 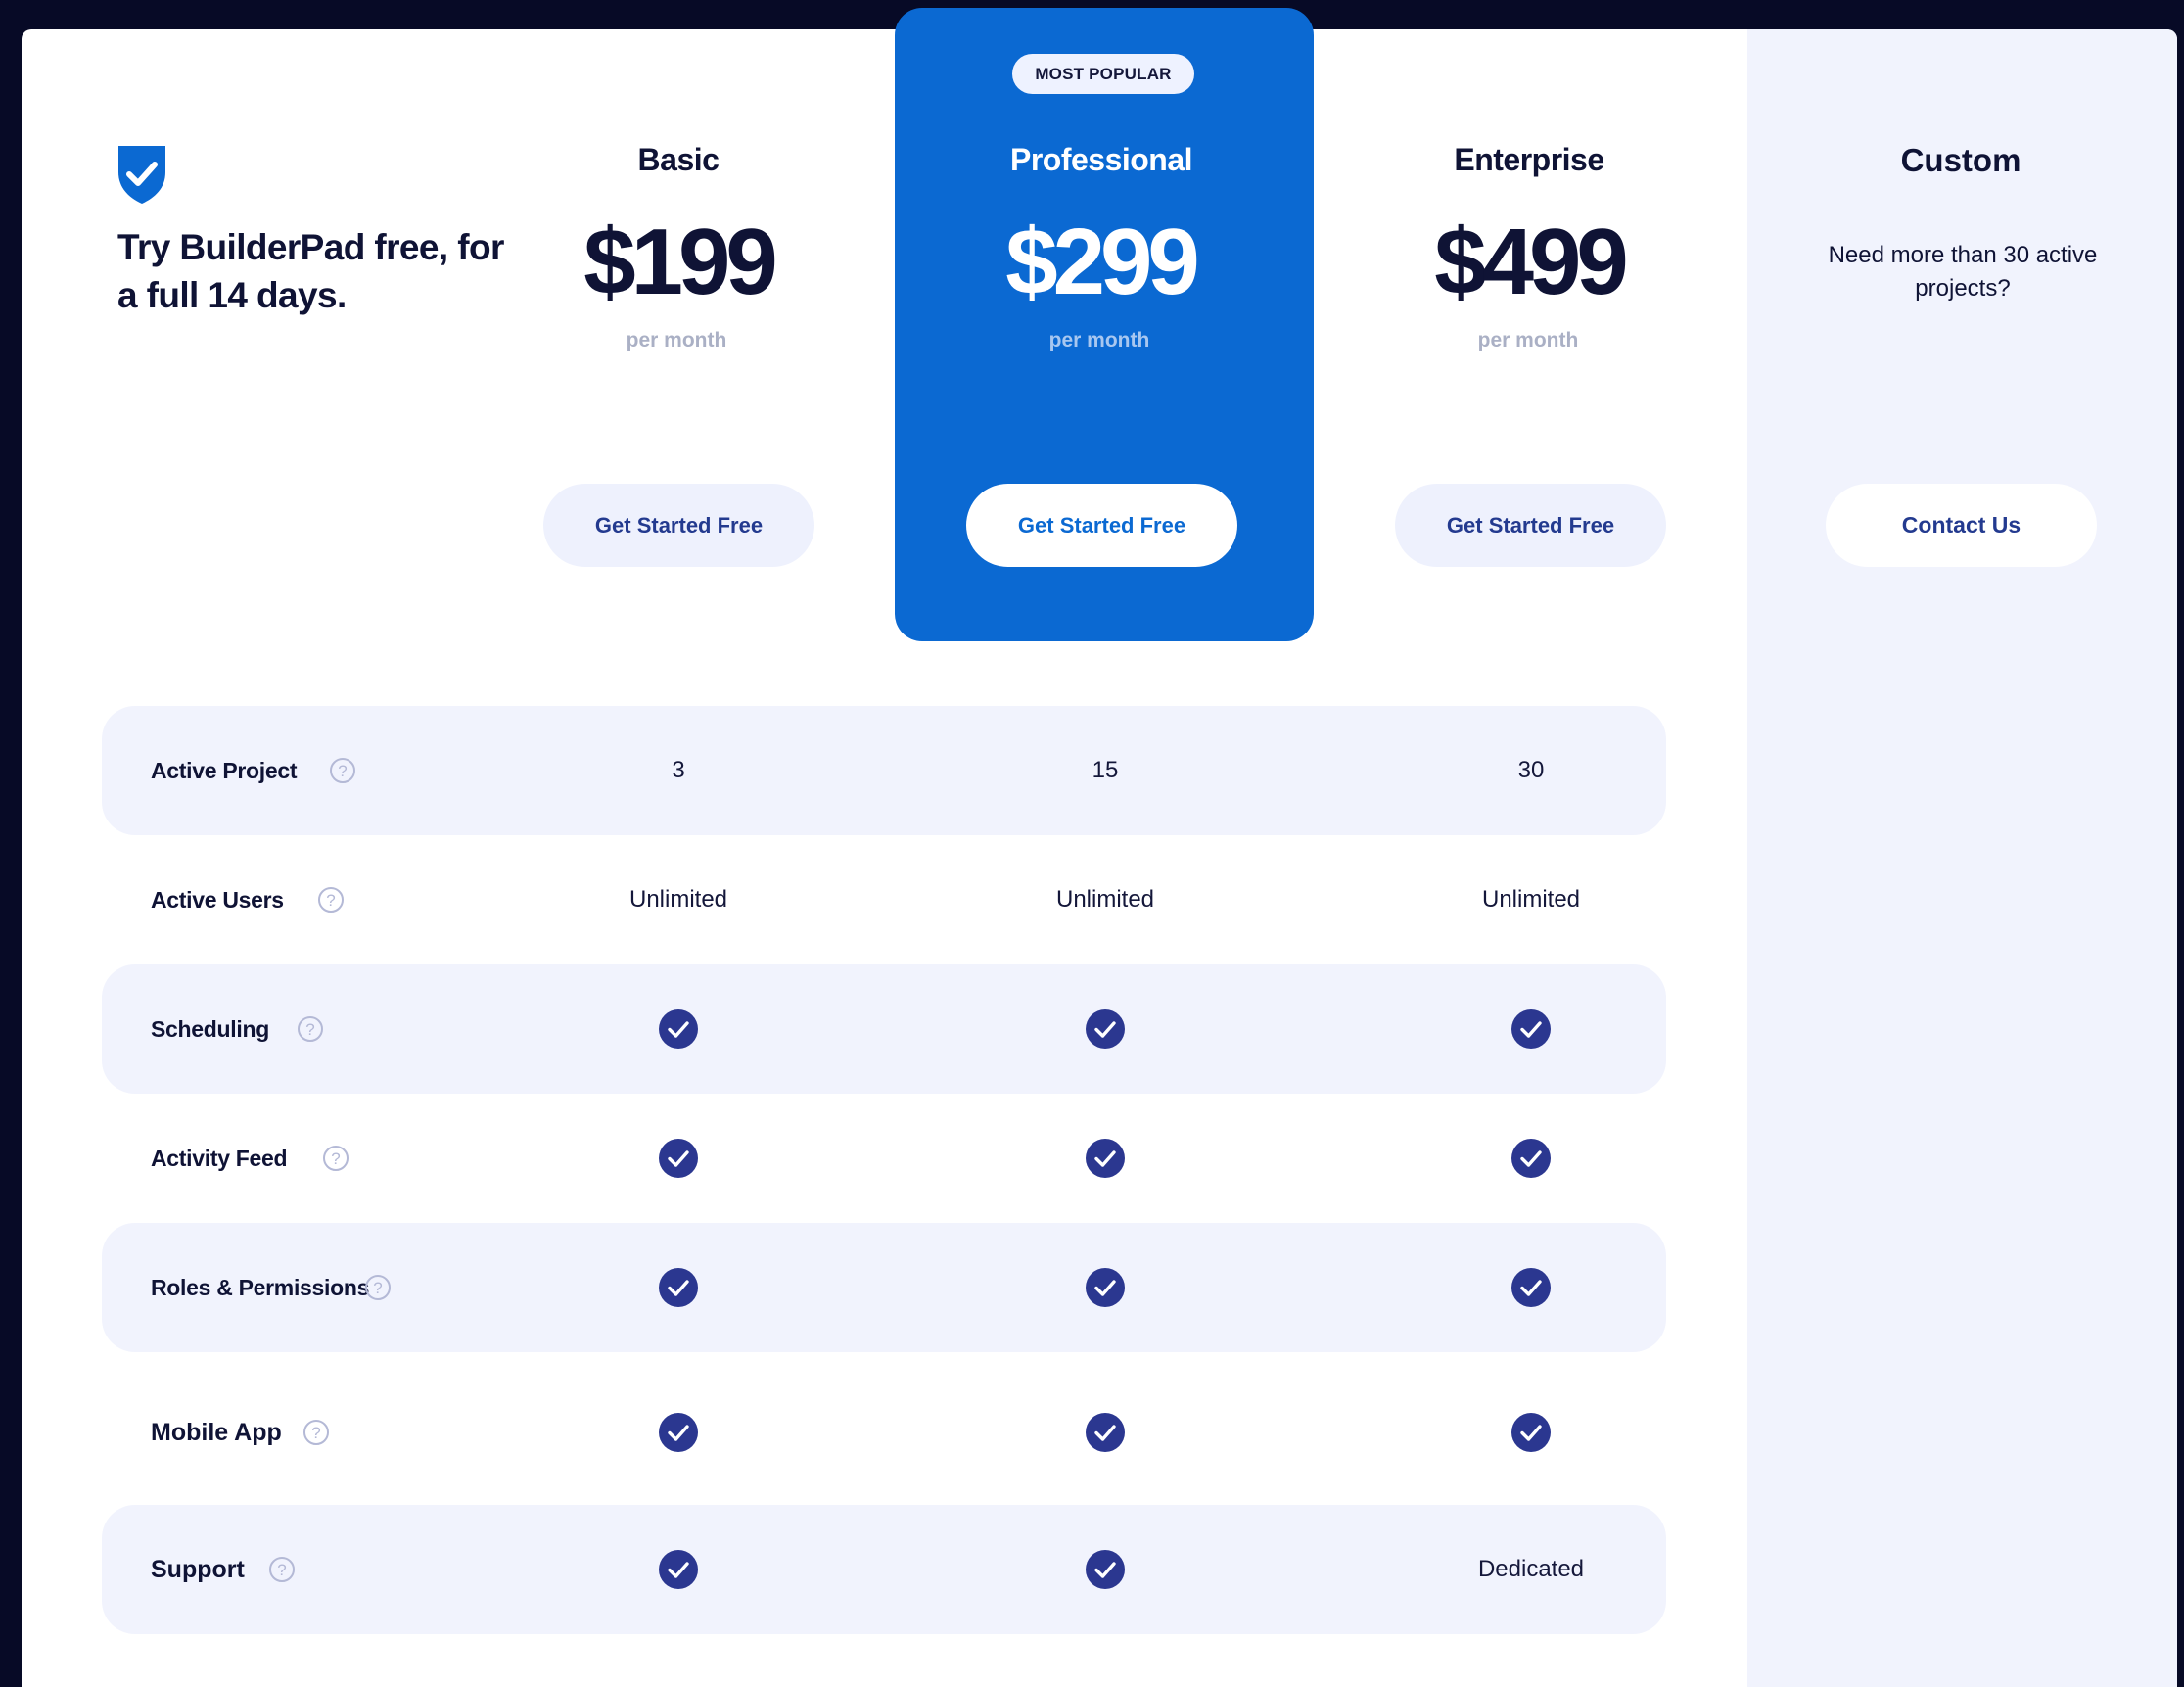 What do you see at coordinates (678, 159) in the screenshot?
I see `plan-name-basic: Basic` at bounding box center [678, 159].